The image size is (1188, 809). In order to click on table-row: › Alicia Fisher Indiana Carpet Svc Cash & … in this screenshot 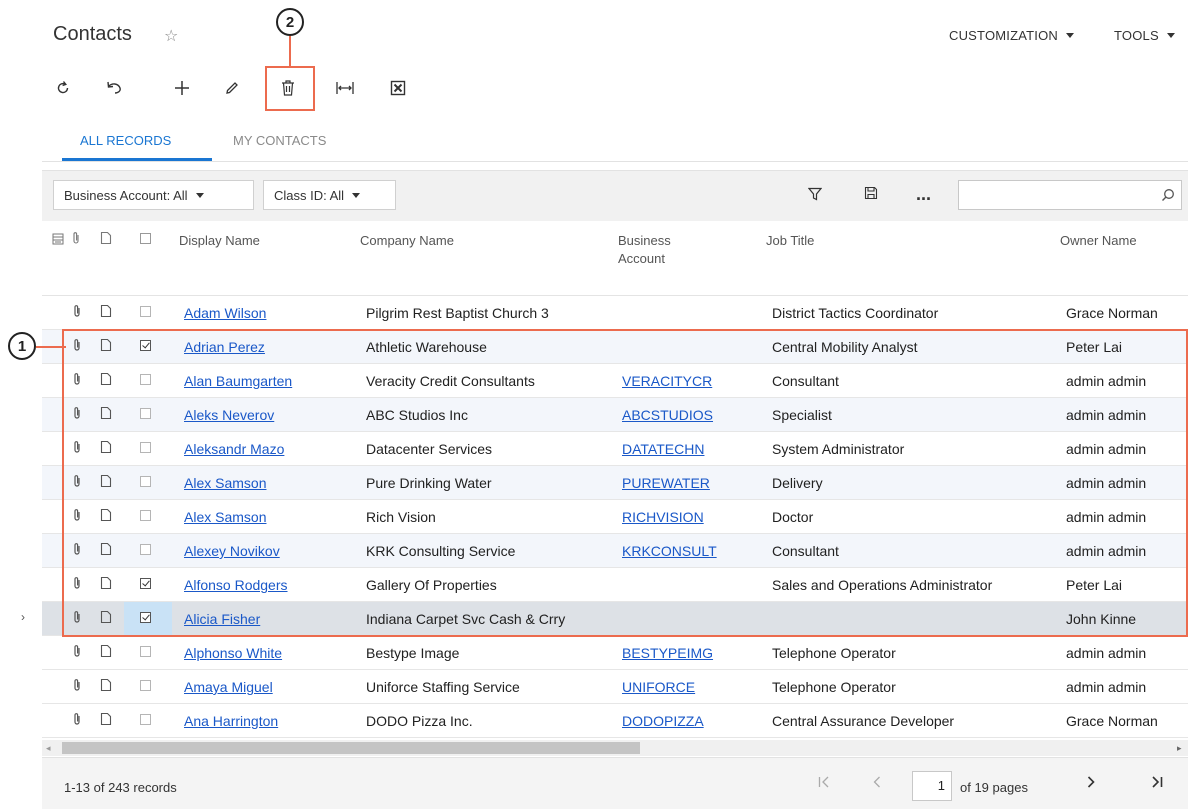, I will do `click(604, 619)`.